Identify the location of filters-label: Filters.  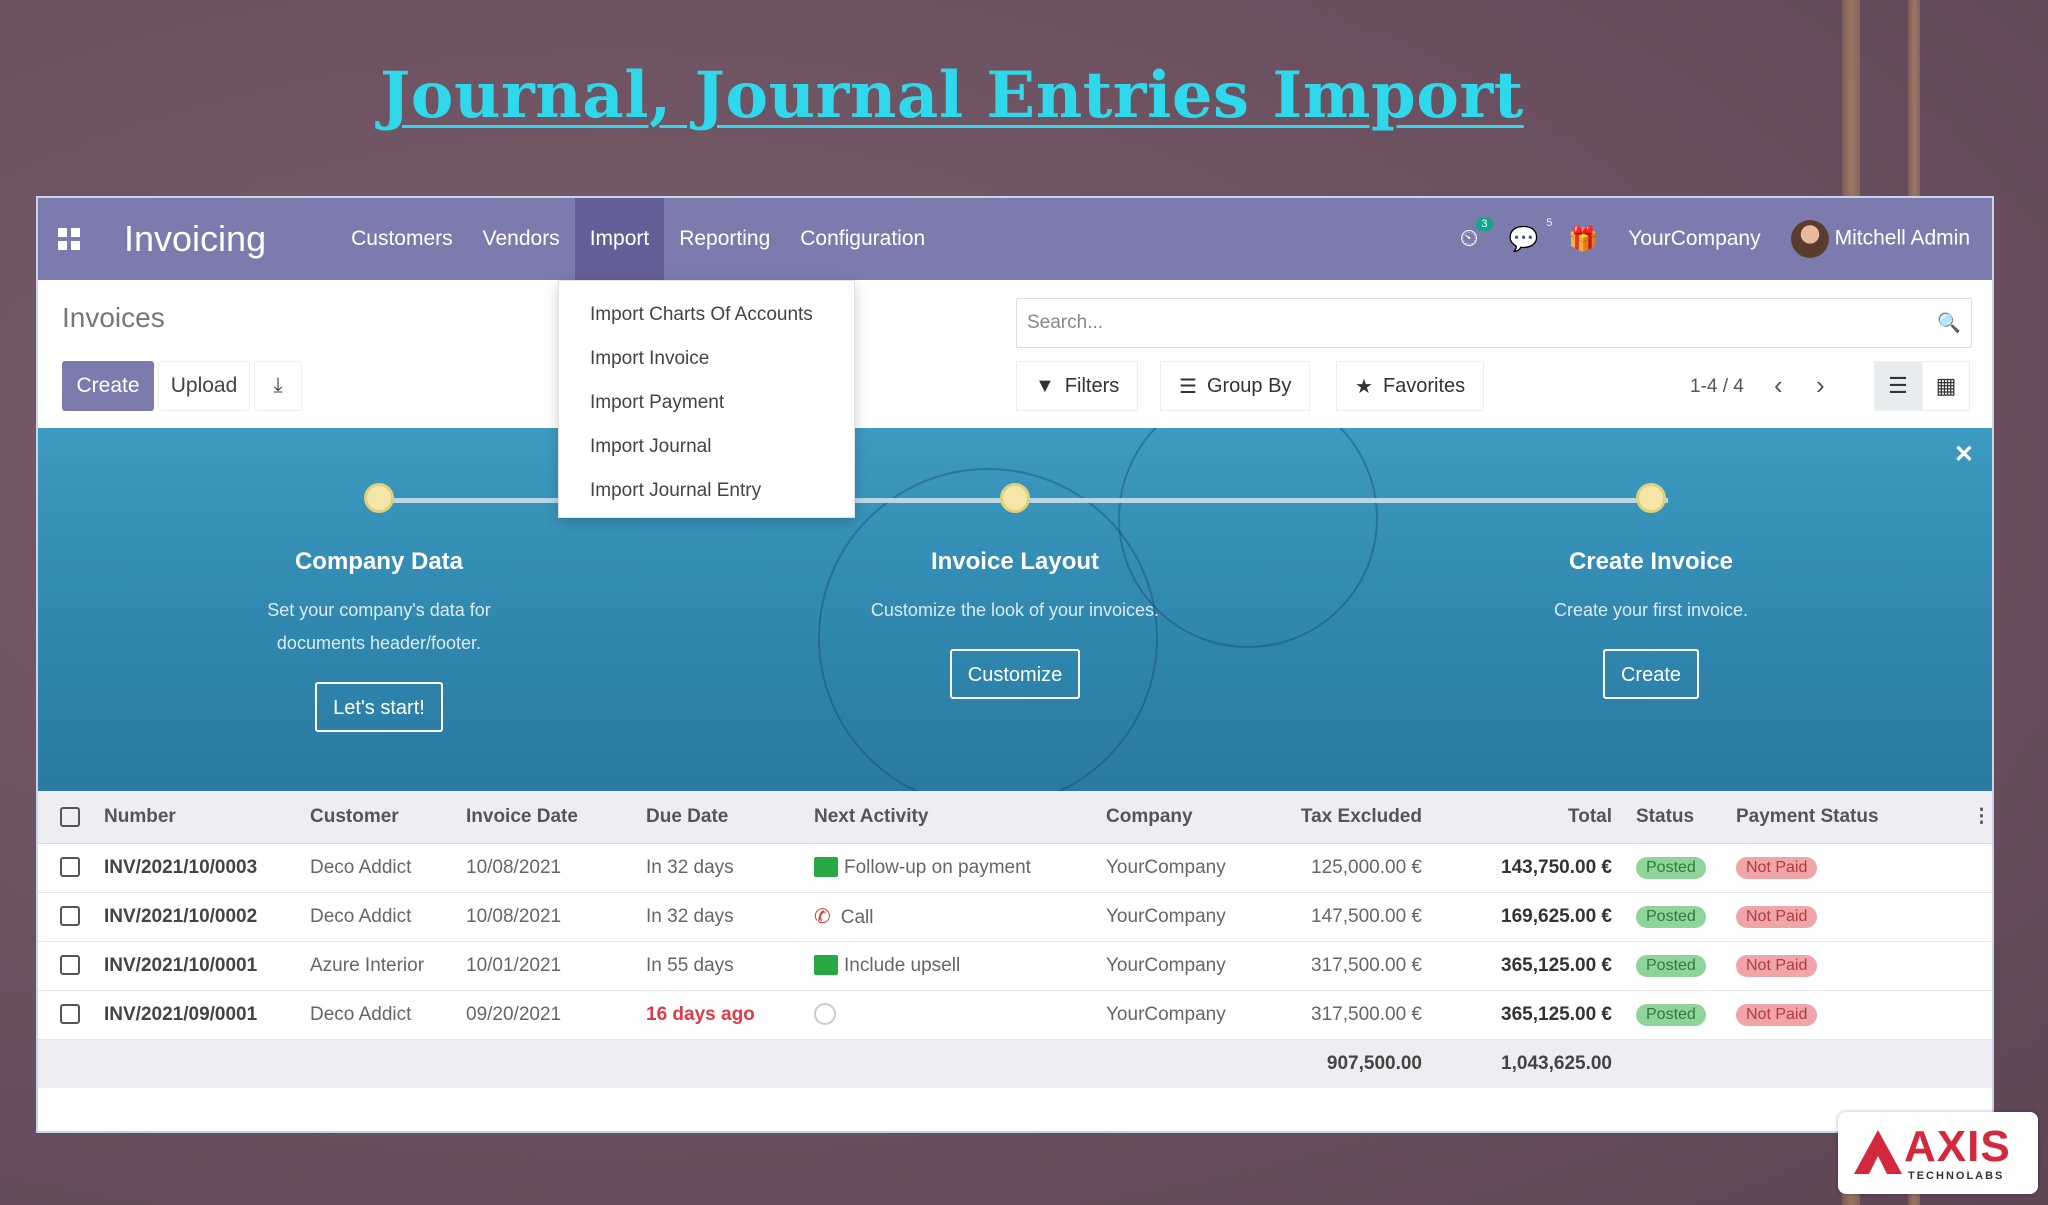
(1092, 385).